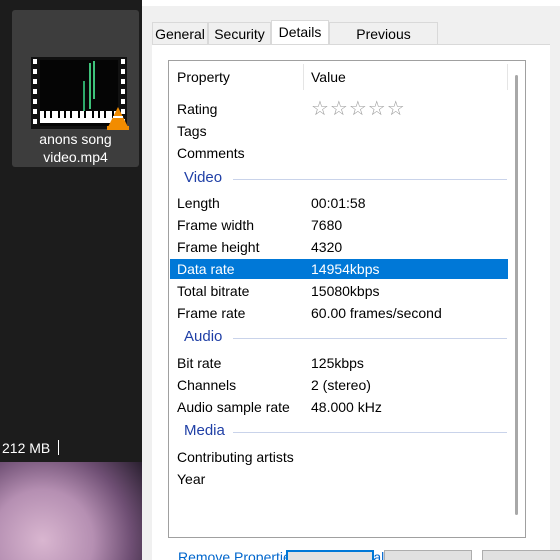 This screenshot has height=560, width=560. Describe the element at coordinates (339, 131) in the screenshot. I see `row-tags: Tags` at that location.